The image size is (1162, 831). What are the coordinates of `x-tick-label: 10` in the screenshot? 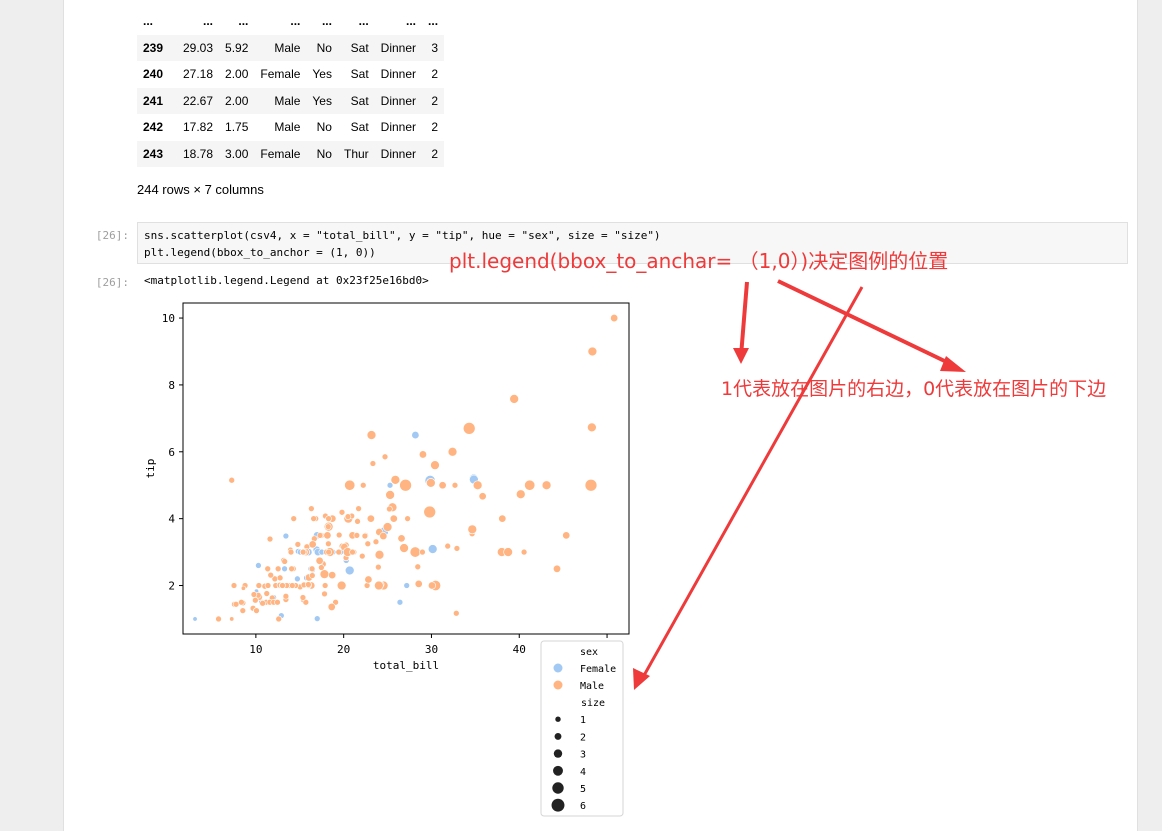 It's located at (255, 649).